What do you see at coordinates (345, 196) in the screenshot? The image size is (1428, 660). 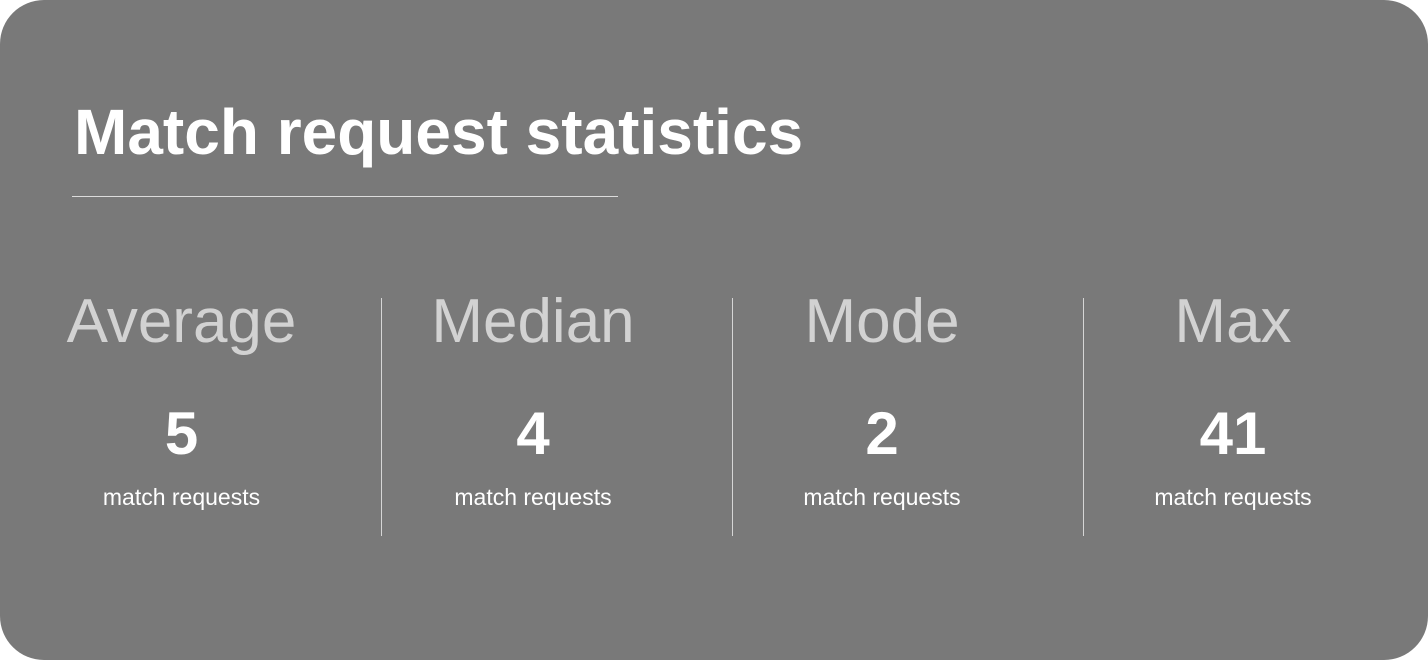 I see `title-underline` at bounding box center [345, 196].